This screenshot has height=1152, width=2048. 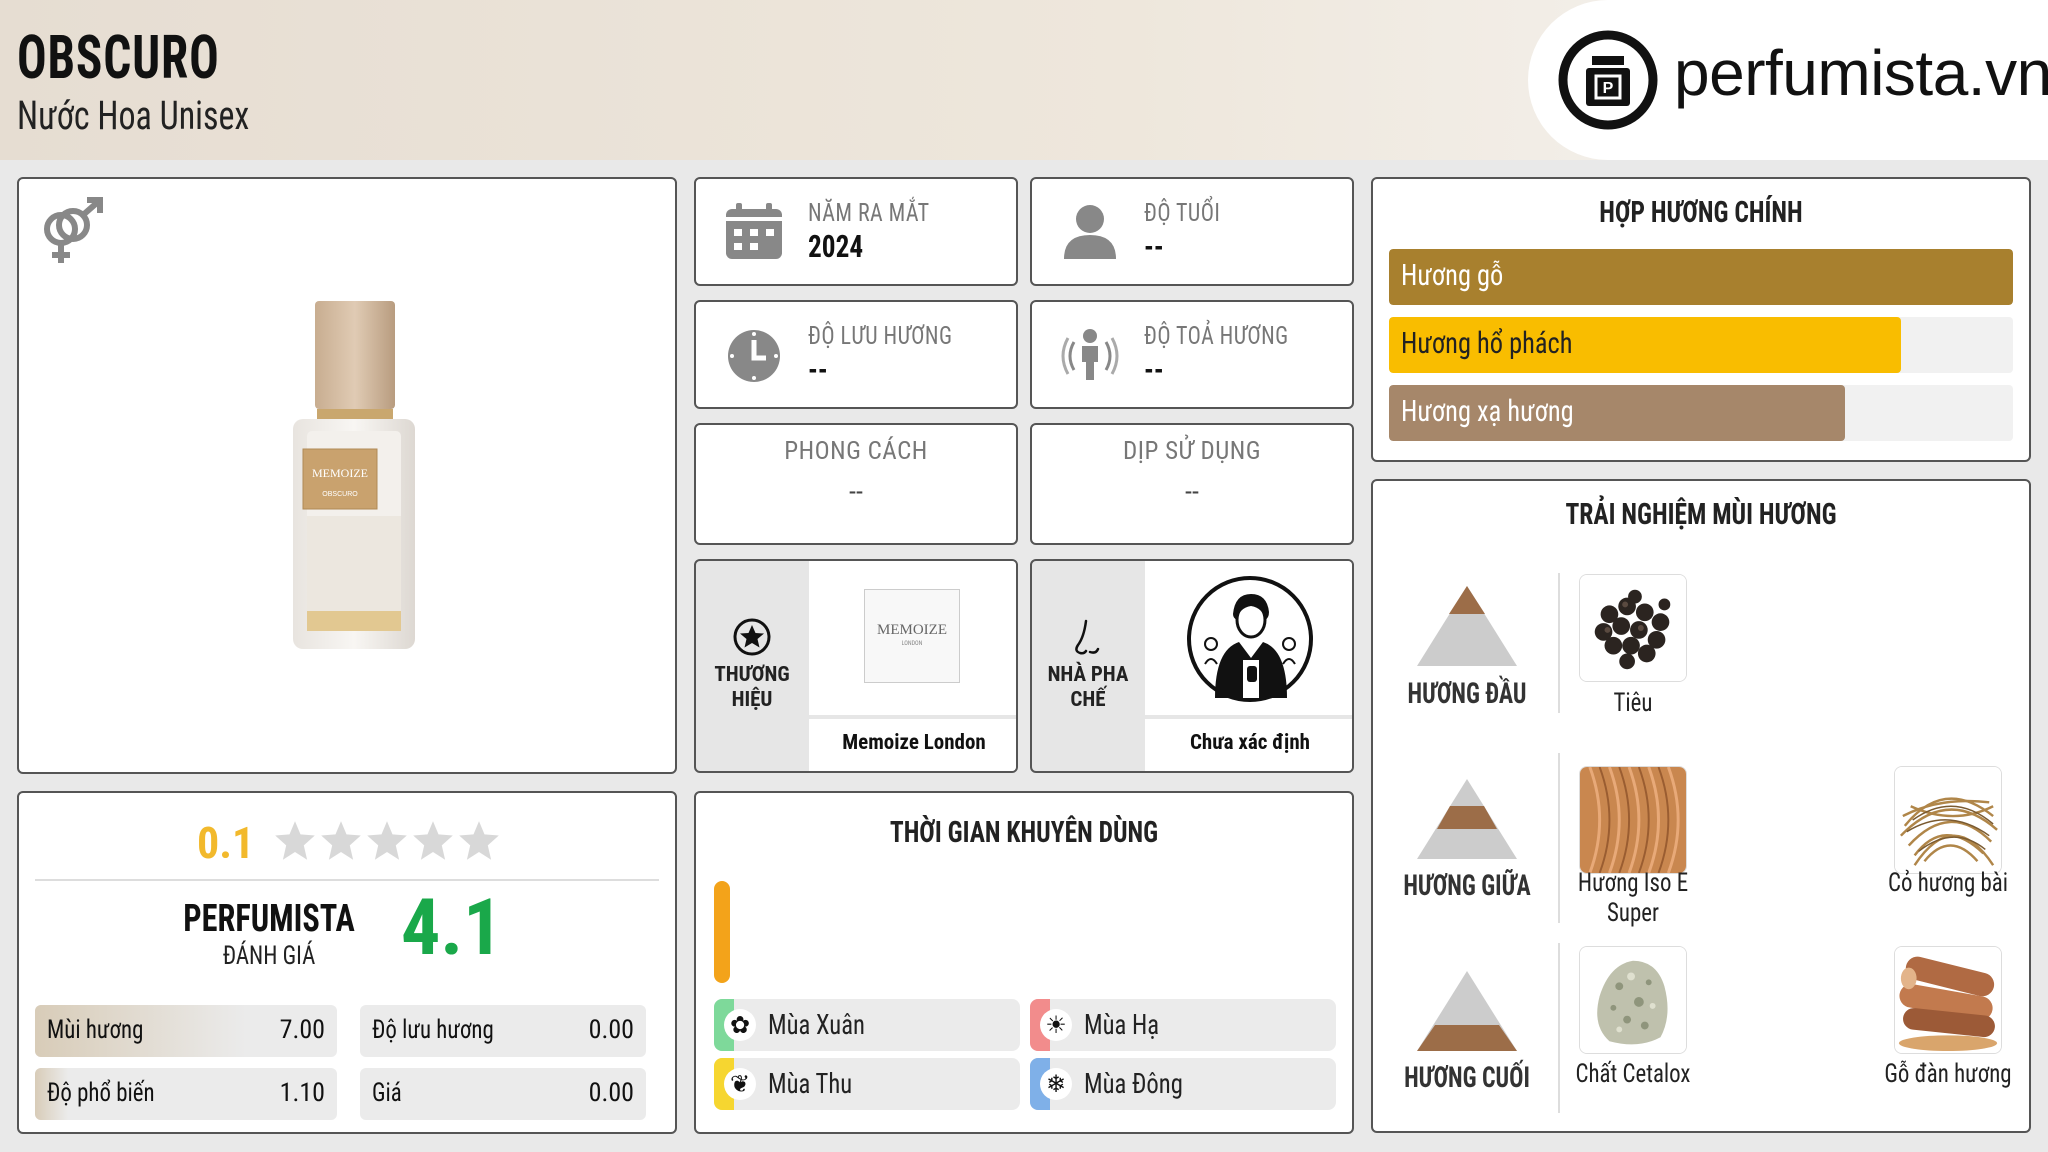 What do you see at coordinates (880, 336) in the screenshot?
I see `longevity-label: ĐỘ LƯU HƯƠNG` at bounding box center [880, 336].